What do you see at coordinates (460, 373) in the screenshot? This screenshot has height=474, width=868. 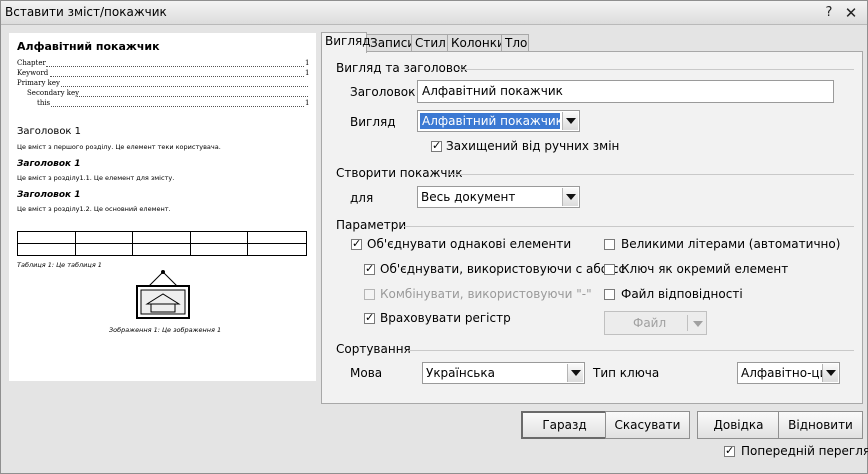 I see `language-select-value: Українська` at bounding box center [460, 373].